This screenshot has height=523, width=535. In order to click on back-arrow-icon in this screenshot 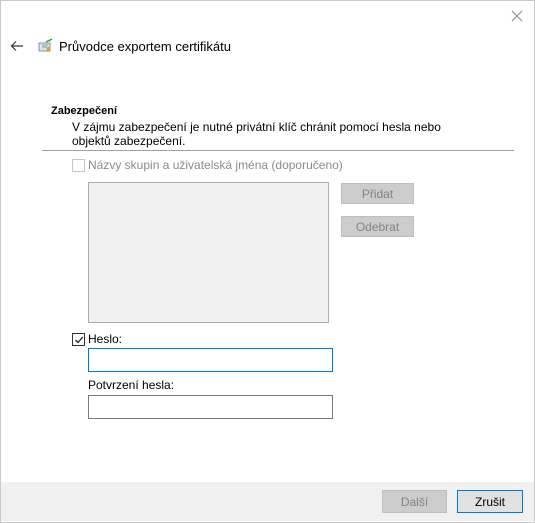, I will do `click(16, 46)`.